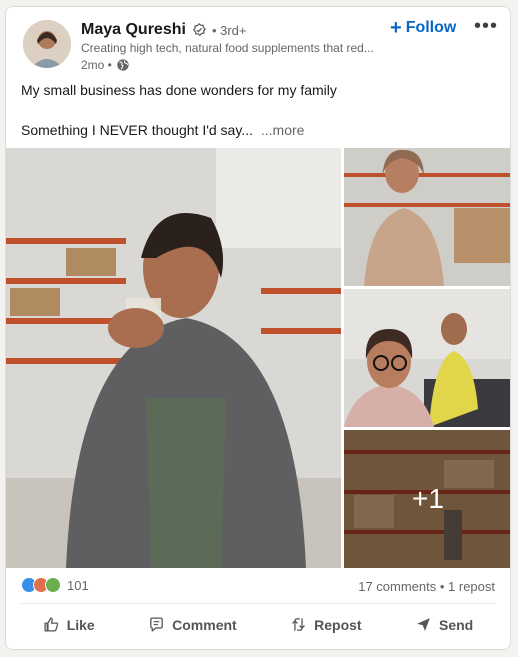  I want to click on like-button: Like, so click(69, 624).